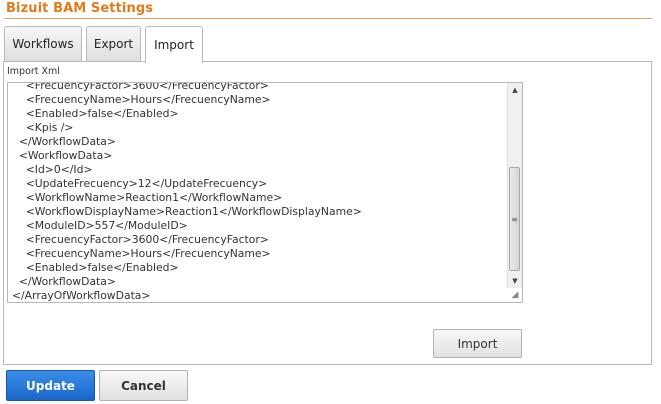 The height and width of the screenshot is (404, 661). I want to click on grip-lines-icon: ≡, so click(514, 219).